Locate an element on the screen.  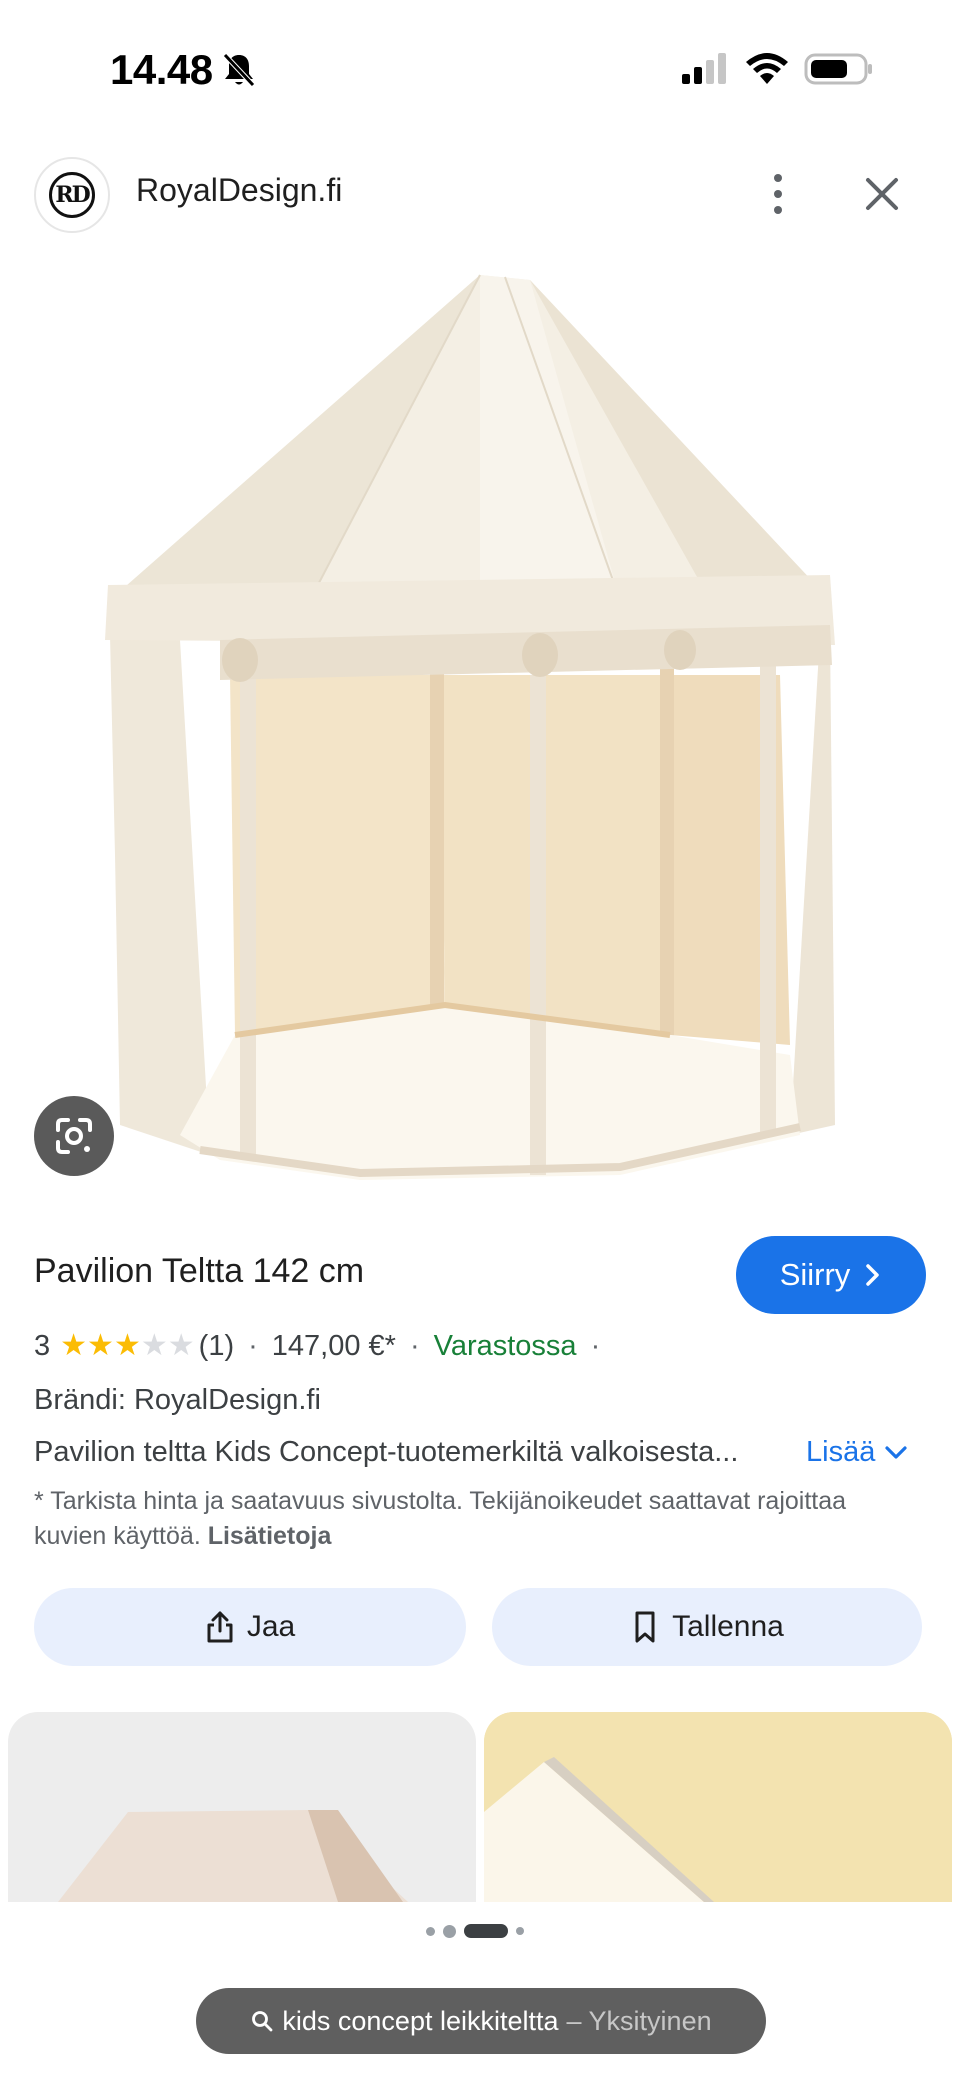
visit-site-button: Siirry is located at coordinates (831, 1275).